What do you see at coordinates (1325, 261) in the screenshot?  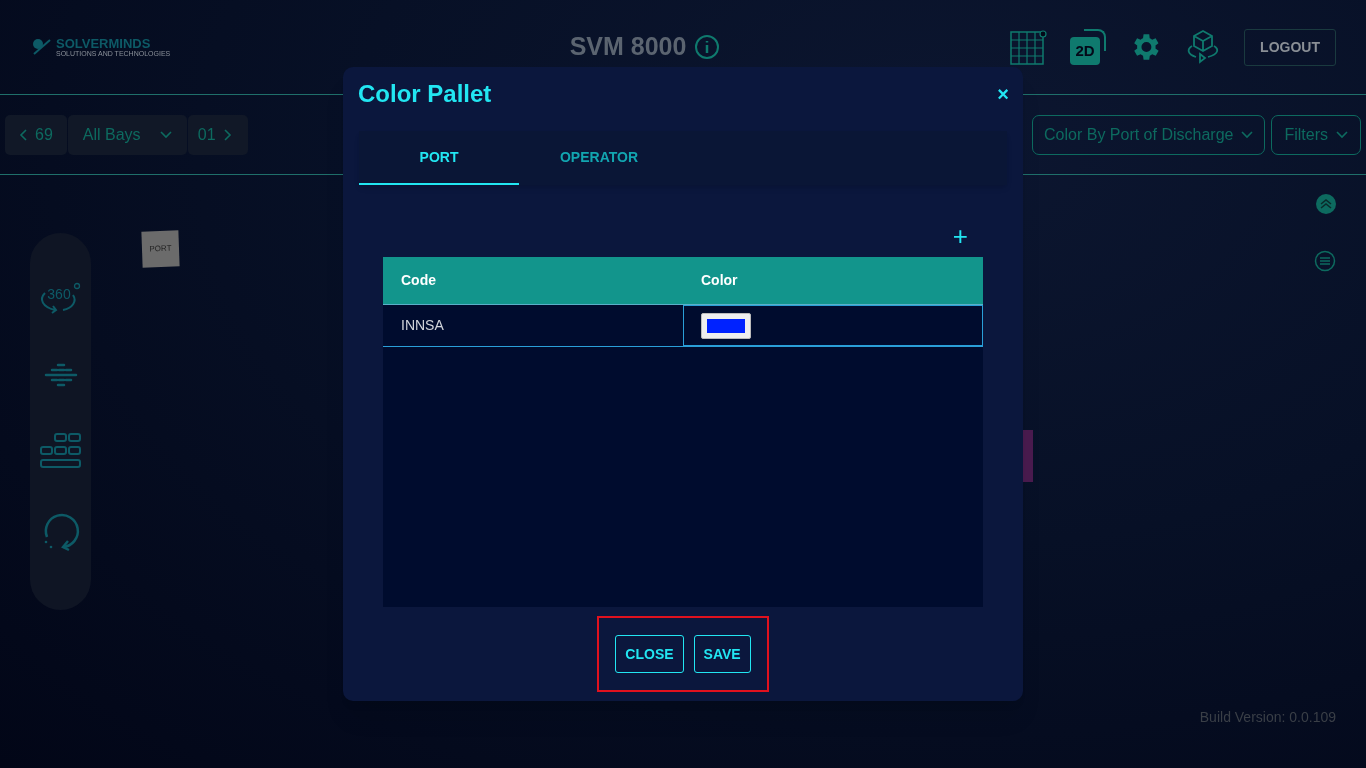 I see `menu-icon` at bounding box center [1325, 261].